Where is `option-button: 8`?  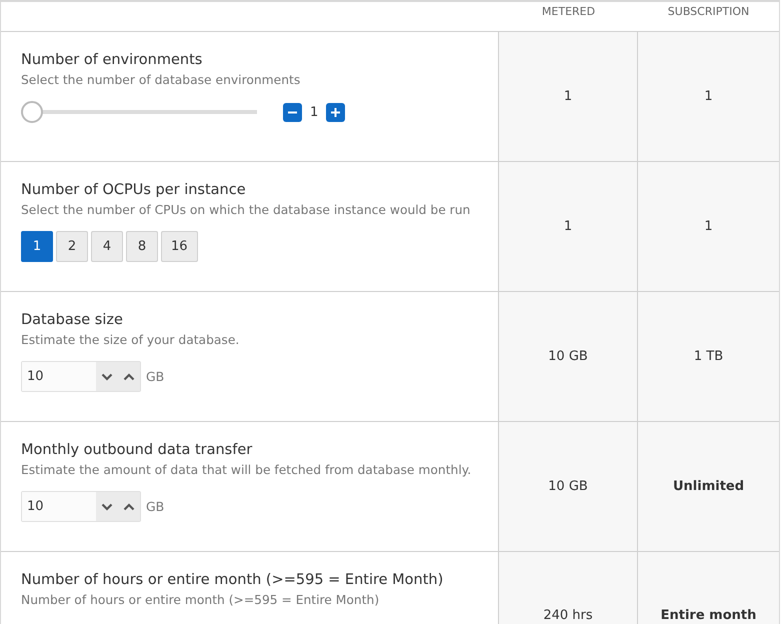 option-button: 8 is located at coordinates (142, 246).